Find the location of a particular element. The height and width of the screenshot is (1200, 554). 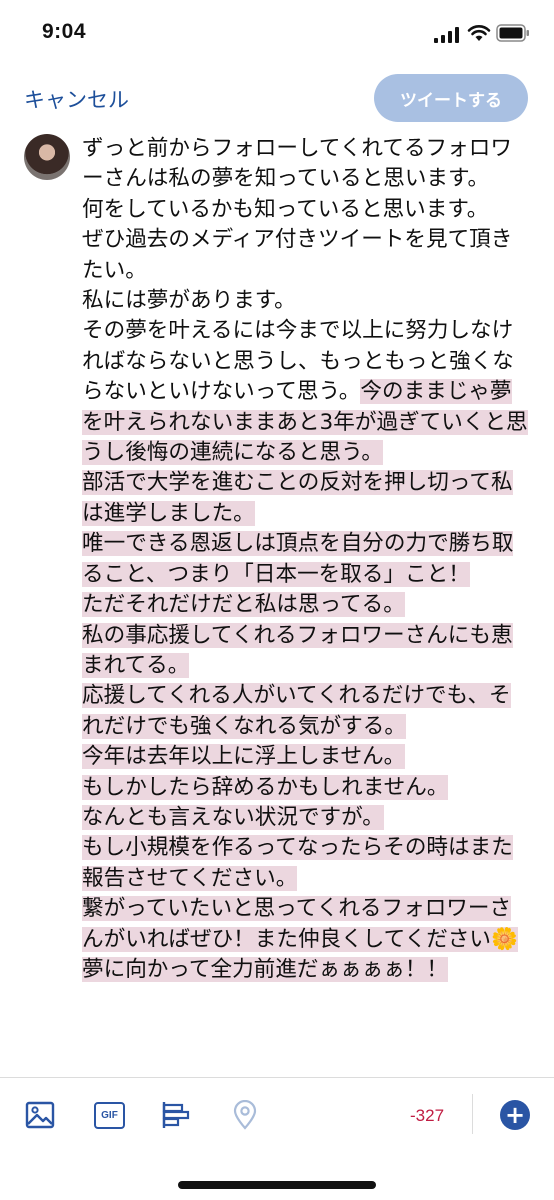

status-bar: 9:04 is located at coordinates (277, 35).